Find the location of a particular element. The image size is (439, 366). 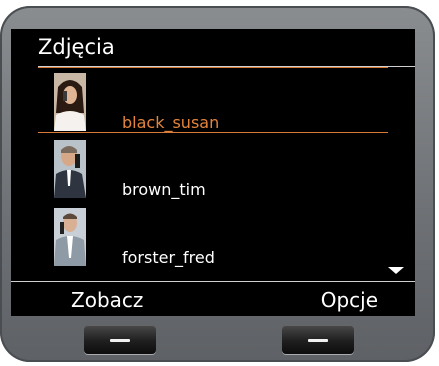

left-softkey-button is located at coordinates (120, 339).